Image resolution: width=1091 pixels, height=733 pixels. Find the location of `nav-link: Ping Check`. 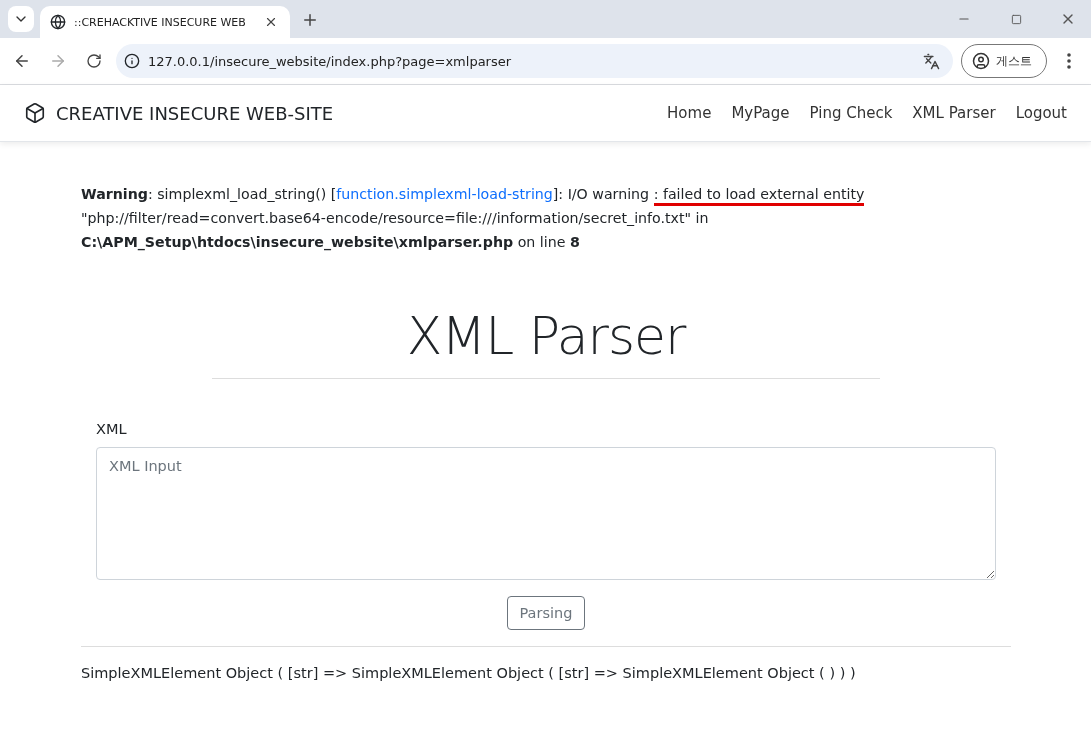

nav-link: Ping Check is located at coordinates (851, 113).